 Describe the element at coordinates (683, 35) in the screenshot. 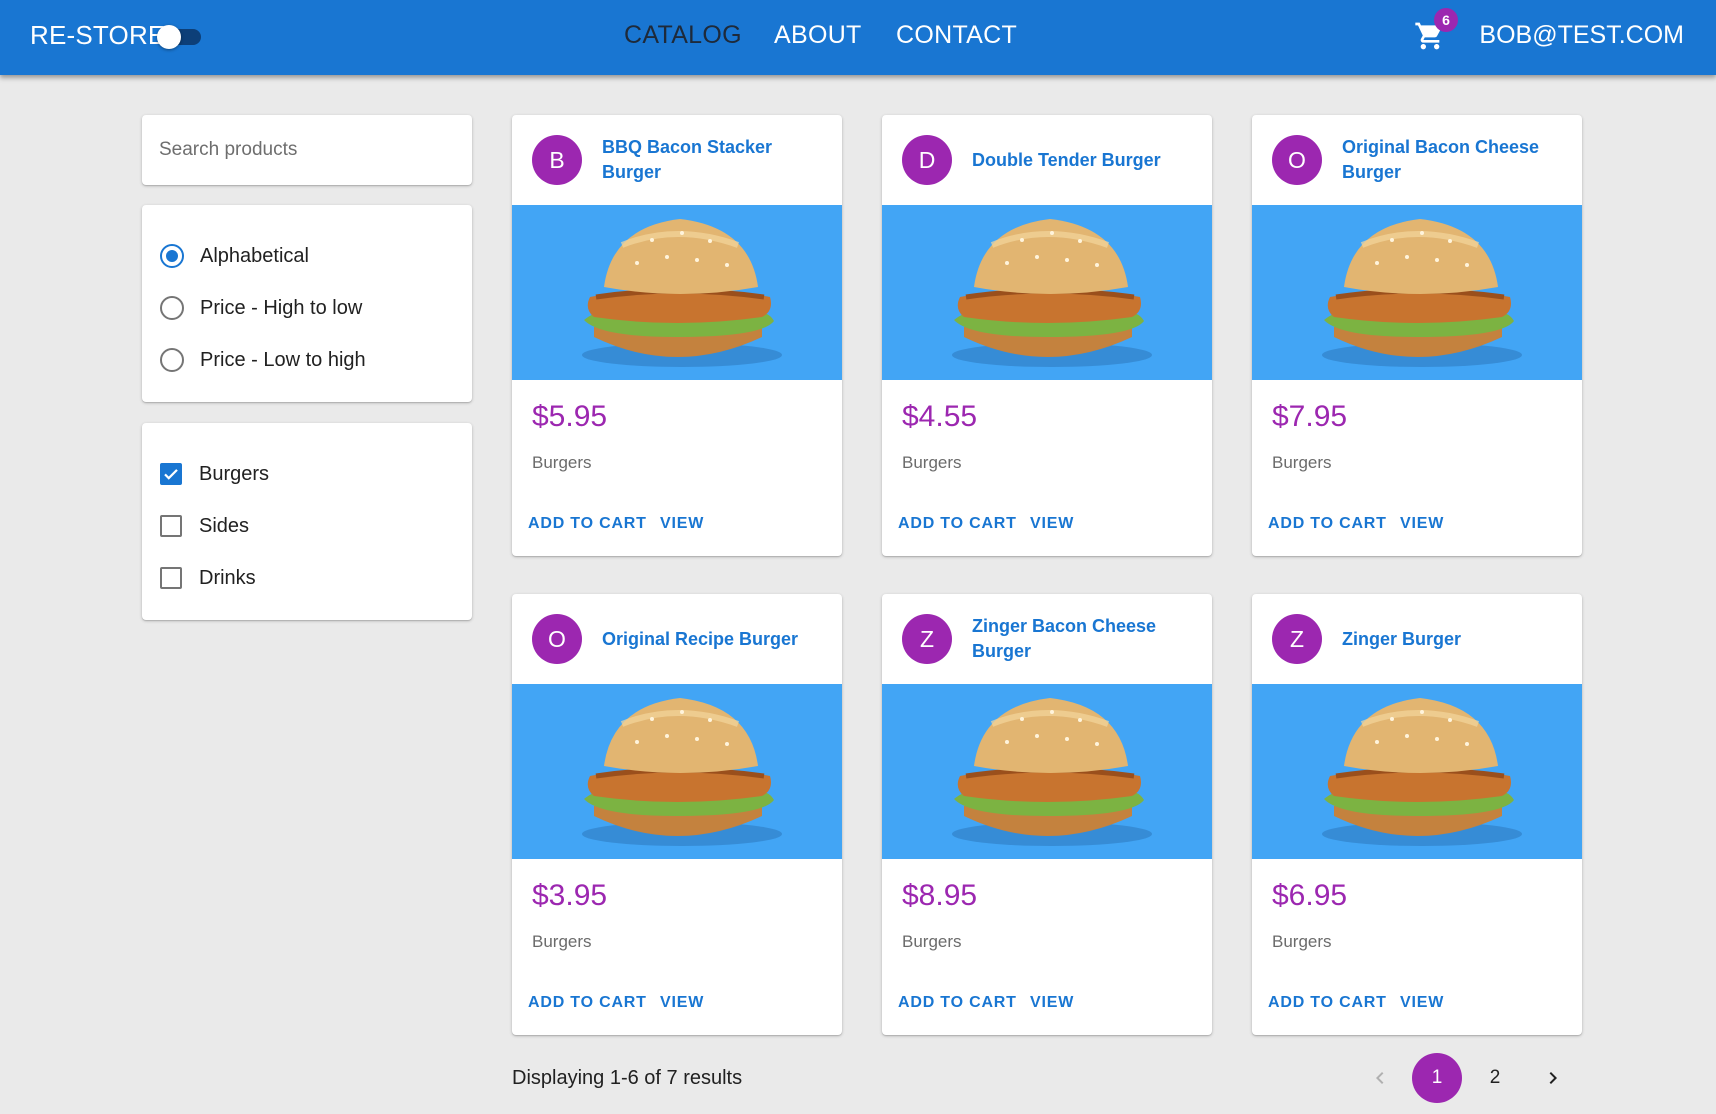

I see `nav-catalog: CATALOG` at that location.